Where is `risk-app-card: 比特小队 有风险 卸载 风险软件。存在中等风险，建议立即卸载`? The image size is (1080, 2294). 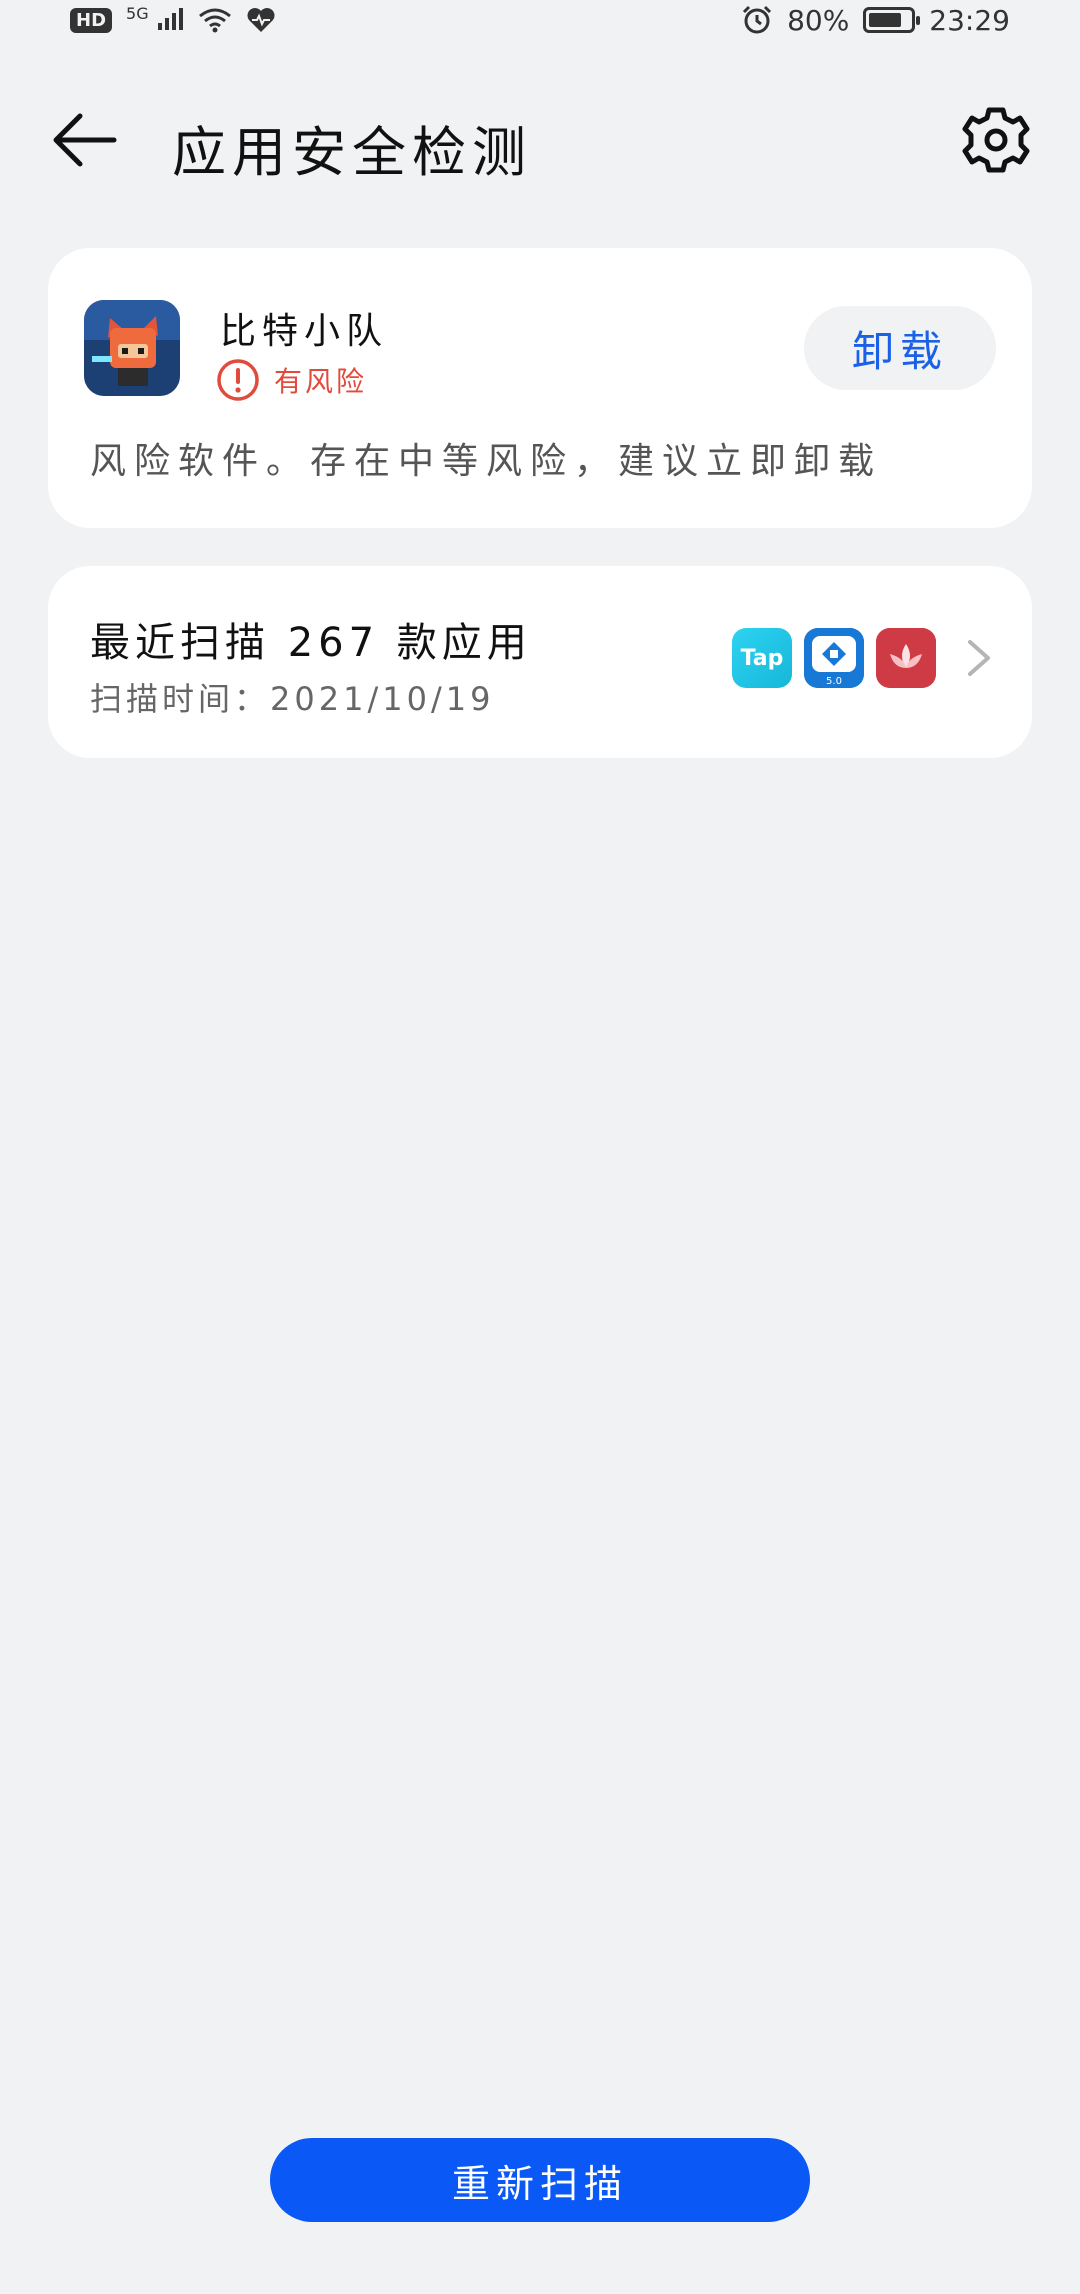 risk-app-card: 比特小队 有风险 卸载 风险软件。存在中等风险，建议立即卸载 is located at coordinates (540, 388).